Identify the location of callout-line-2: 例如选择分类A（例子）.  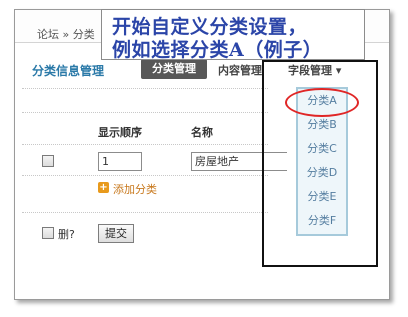
(217, 50).